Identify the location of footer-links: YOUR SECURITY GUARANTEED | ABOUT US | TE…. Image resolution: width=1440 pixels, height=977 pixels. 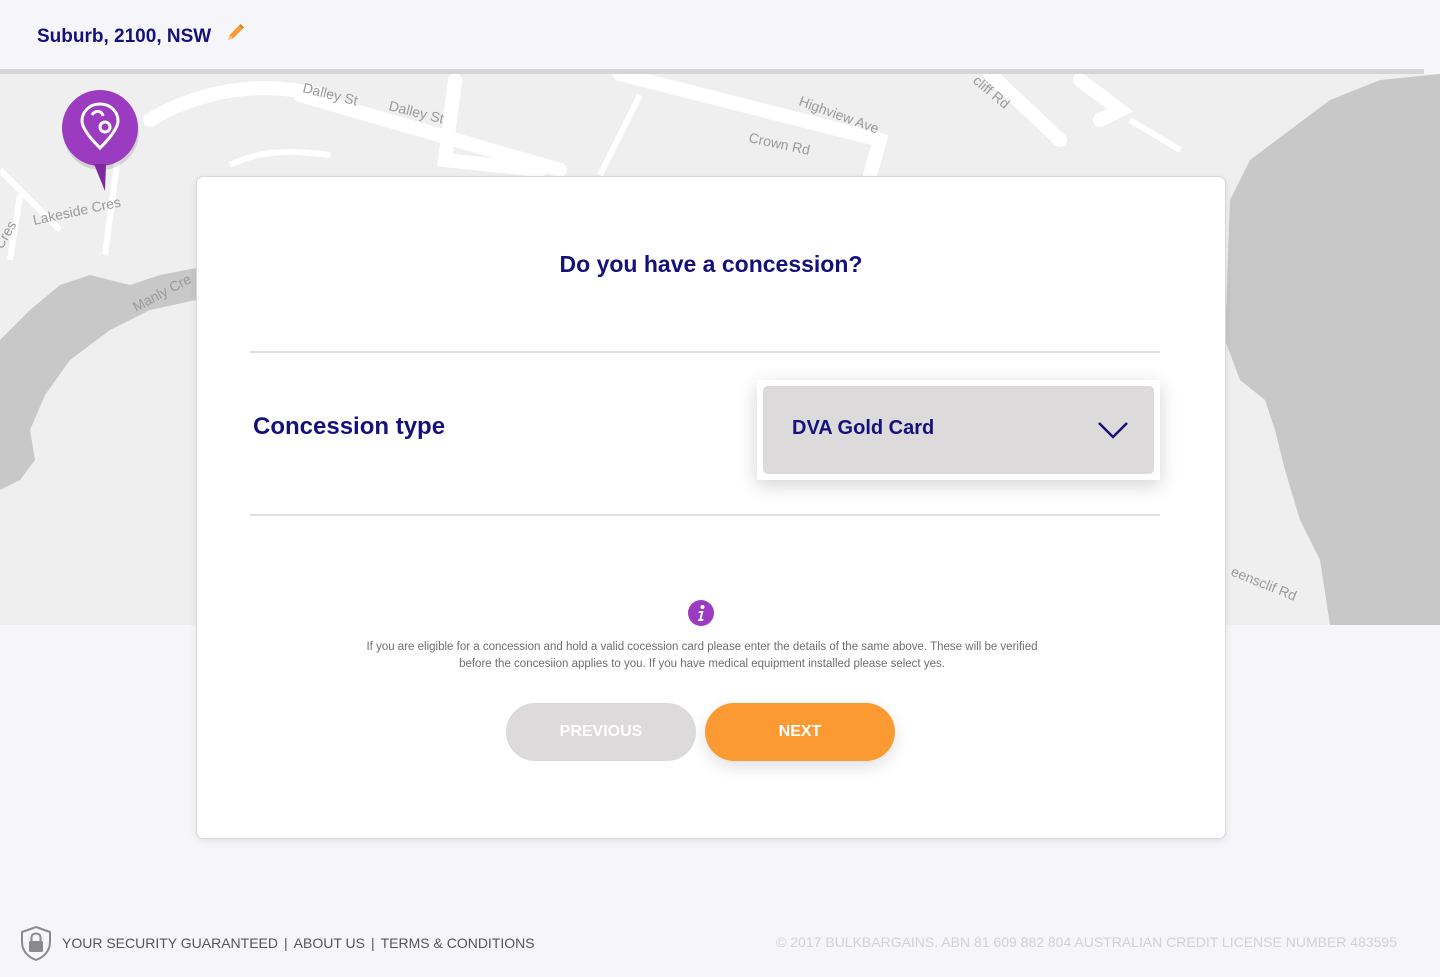
(276, 943).